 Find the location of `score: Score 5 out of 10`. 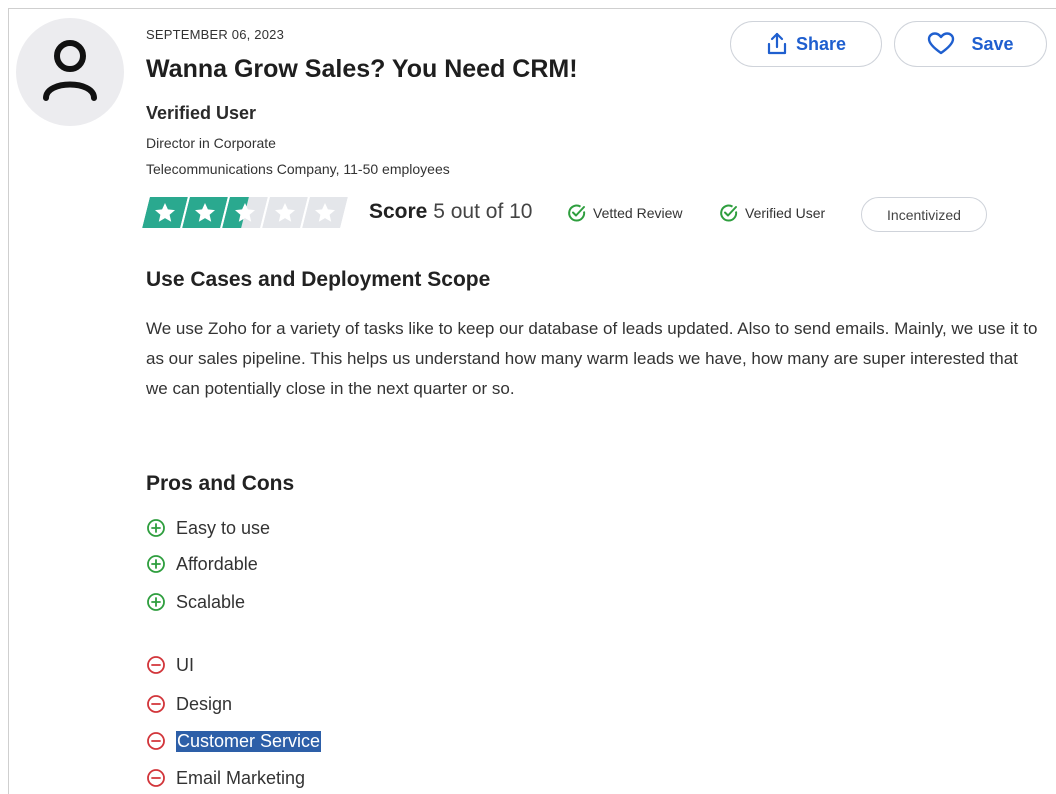

score: Score 5 out of 10 is located at coordinates (450, 212).